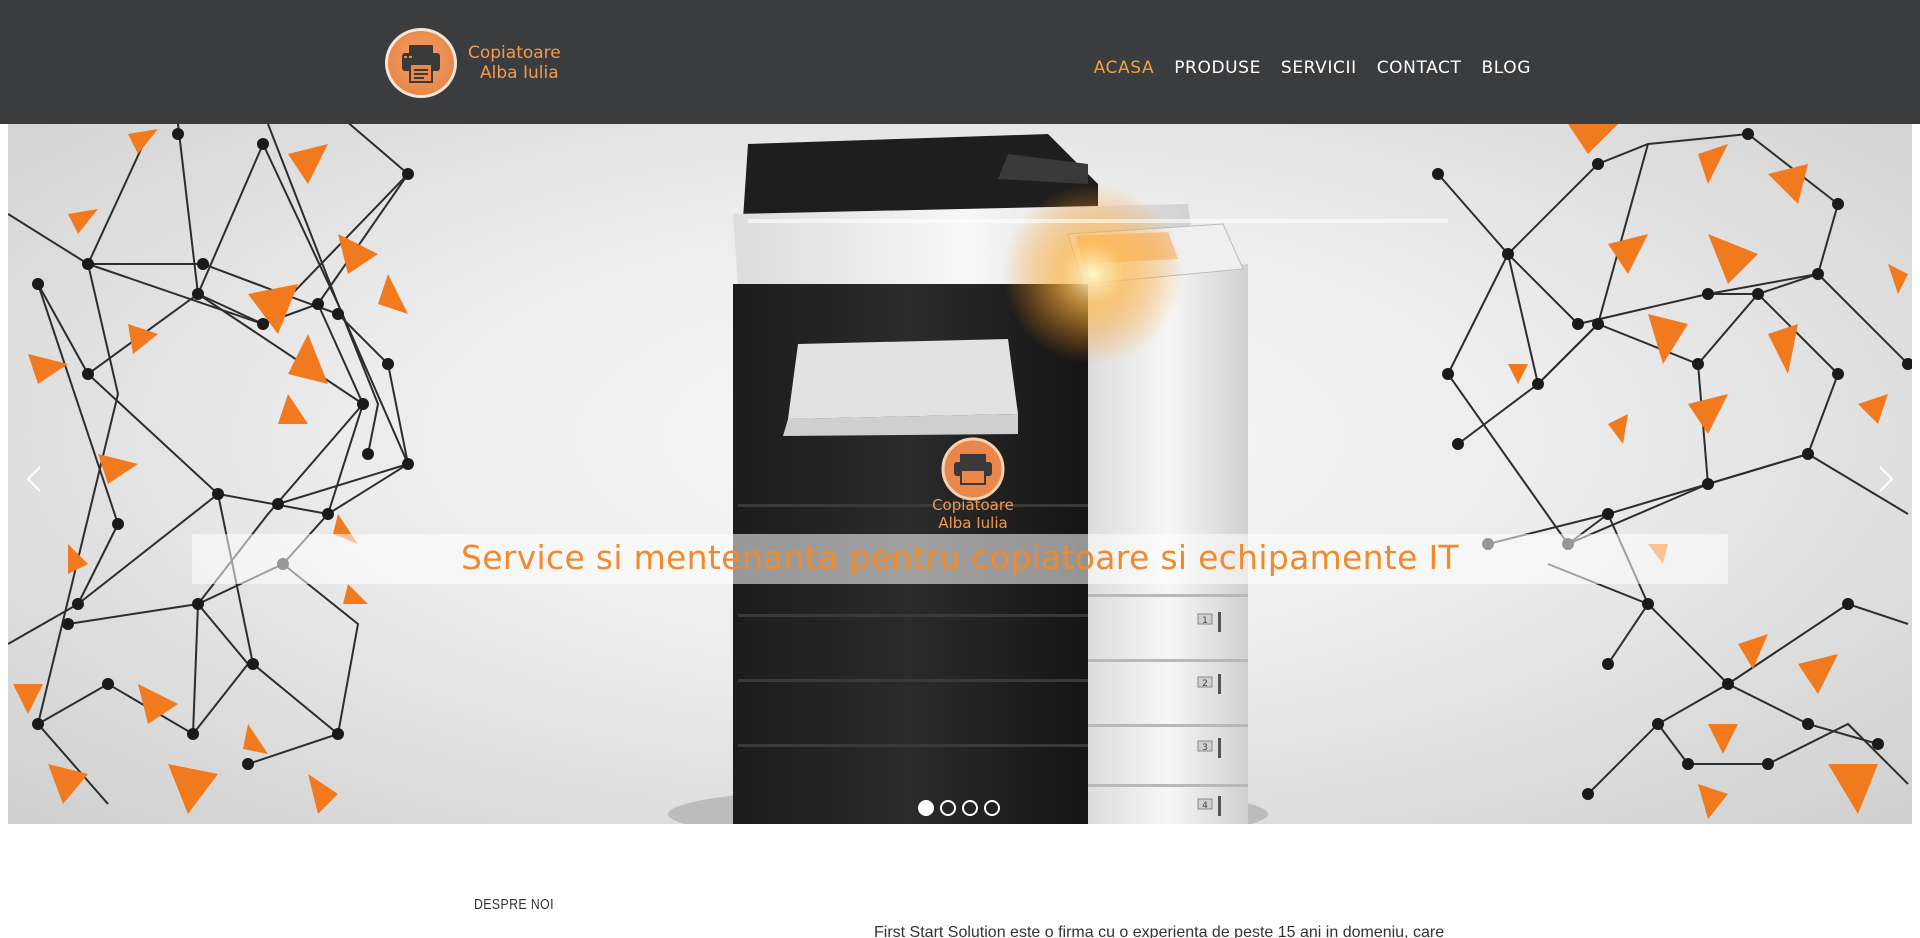  Describe the element at coordinates (421, 63) in the screenshot. I see `printer-icon` at that location.